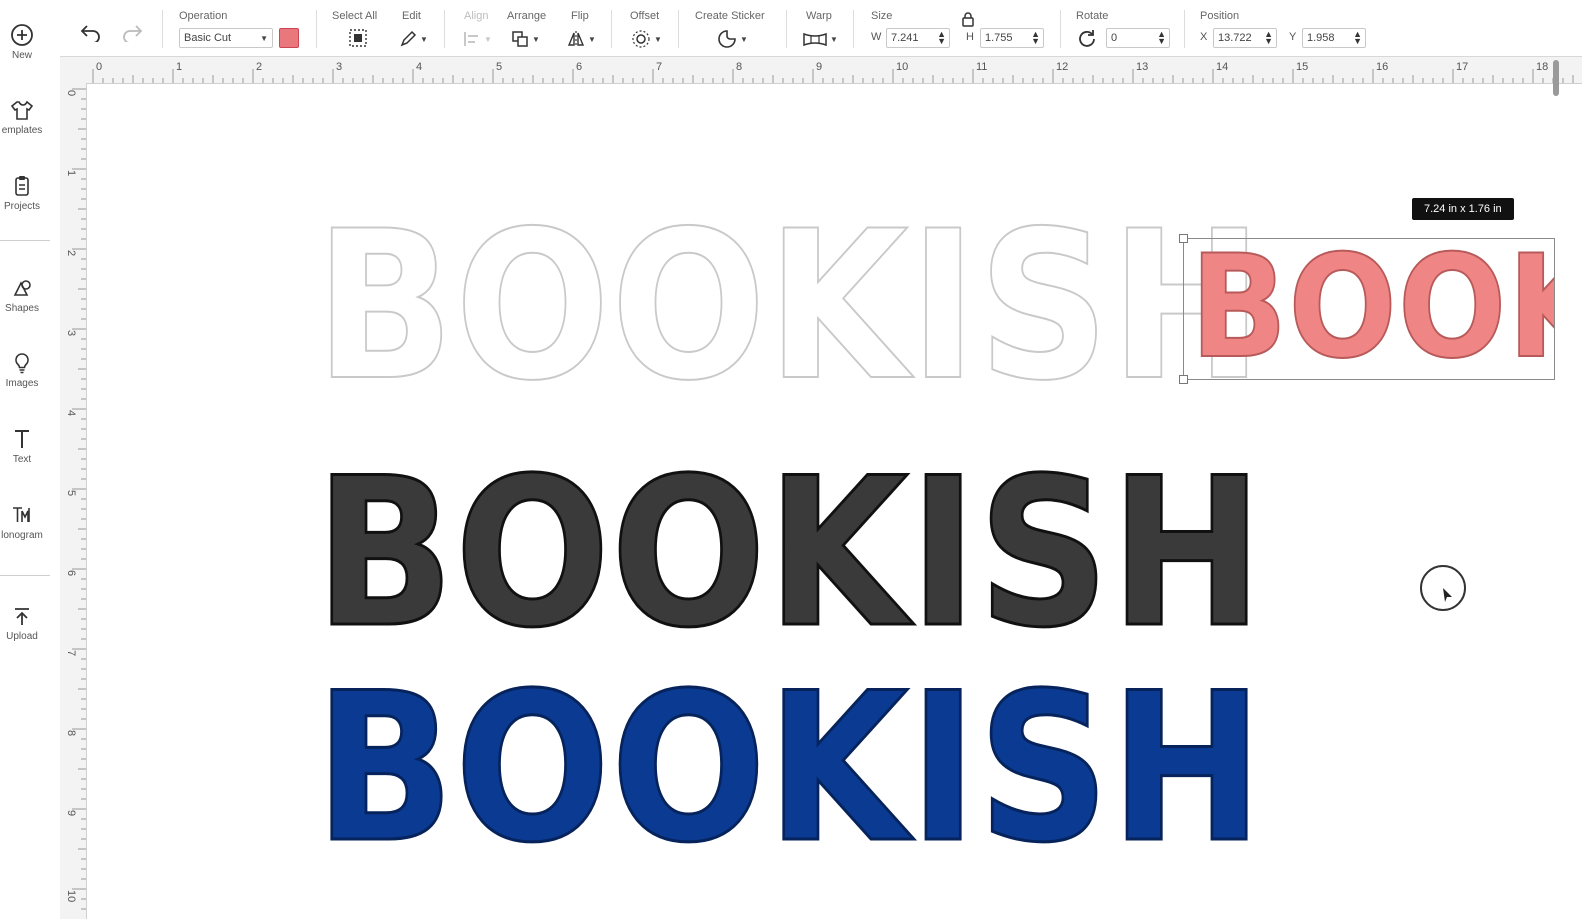 Image resolution: width=1582 pixels, height=919 pixels. Describe the element at coordinates (419, 67) in the screenshot. I see `ruler-number: 4` at that location.